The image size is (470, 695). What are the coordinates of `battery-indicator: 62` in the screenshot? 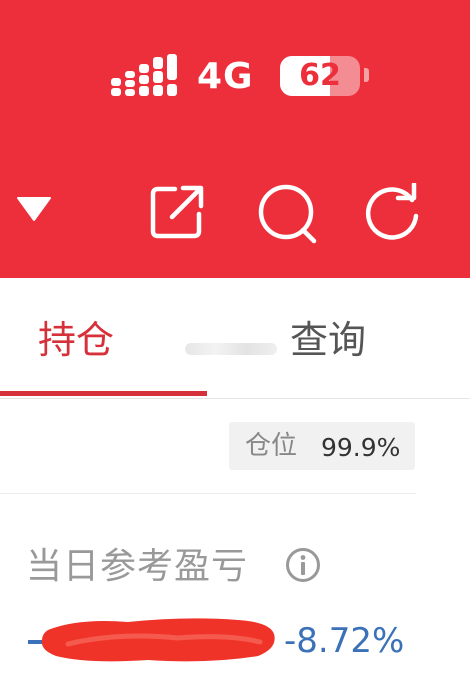 It's located at (320, 76).